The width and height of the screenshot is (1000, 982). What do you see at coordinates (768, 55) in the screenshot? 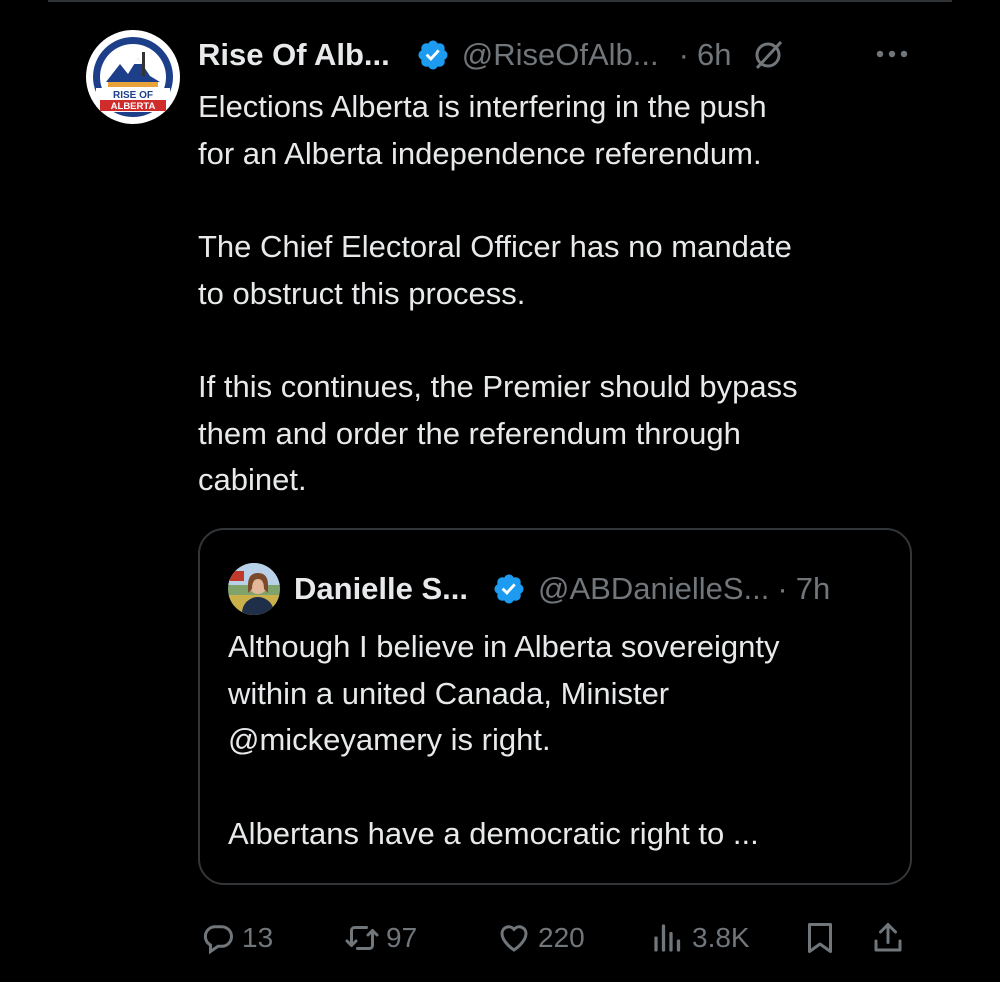
I see `grok-icon` at bounding box center [768, 55].